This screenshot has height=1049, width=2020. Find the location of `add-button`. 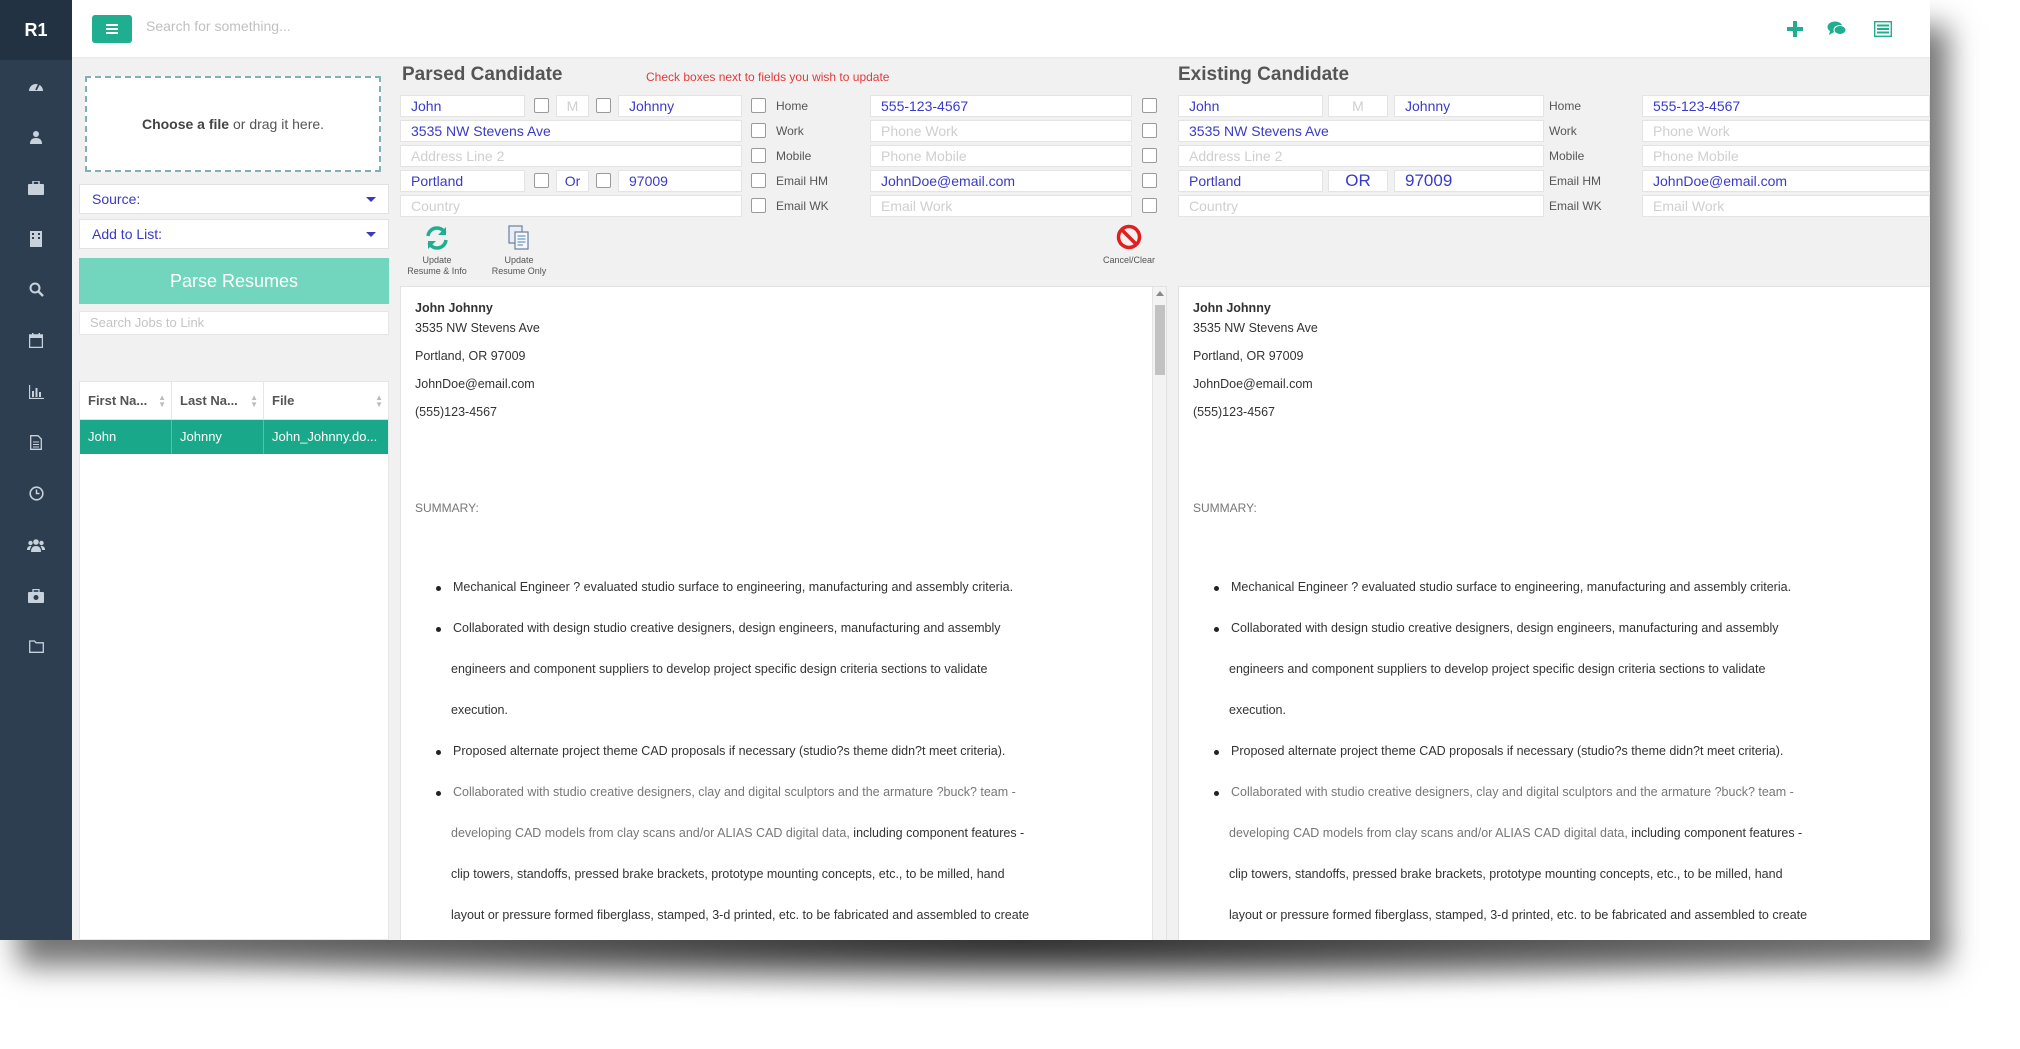

add-button is located at coordinates (1795, 29).